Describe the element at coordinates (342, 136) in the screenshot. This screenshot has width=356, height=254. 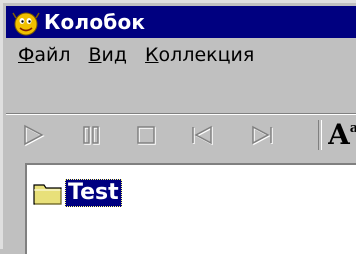
I see `font-button: Aa` at that location.